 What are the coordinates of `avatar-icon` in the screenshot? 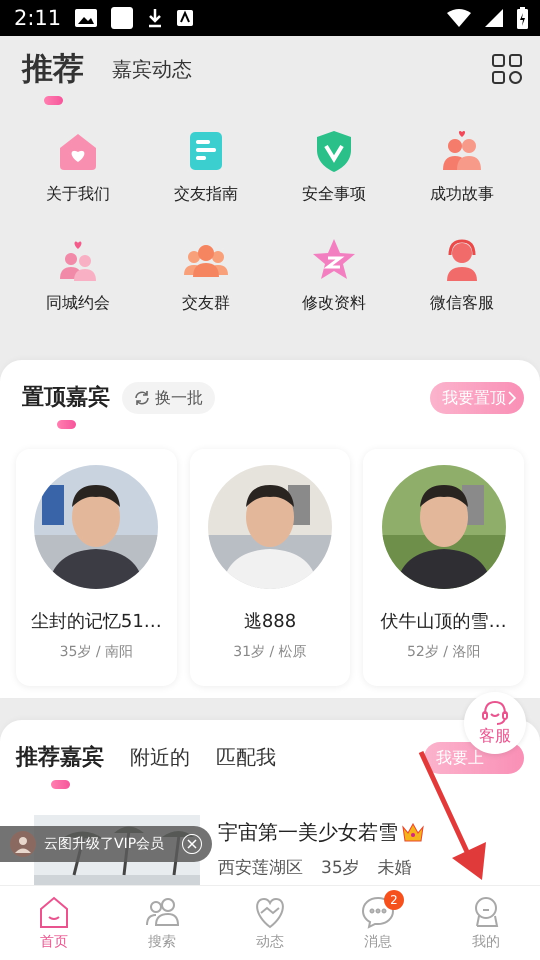 It's located at (23, 844).